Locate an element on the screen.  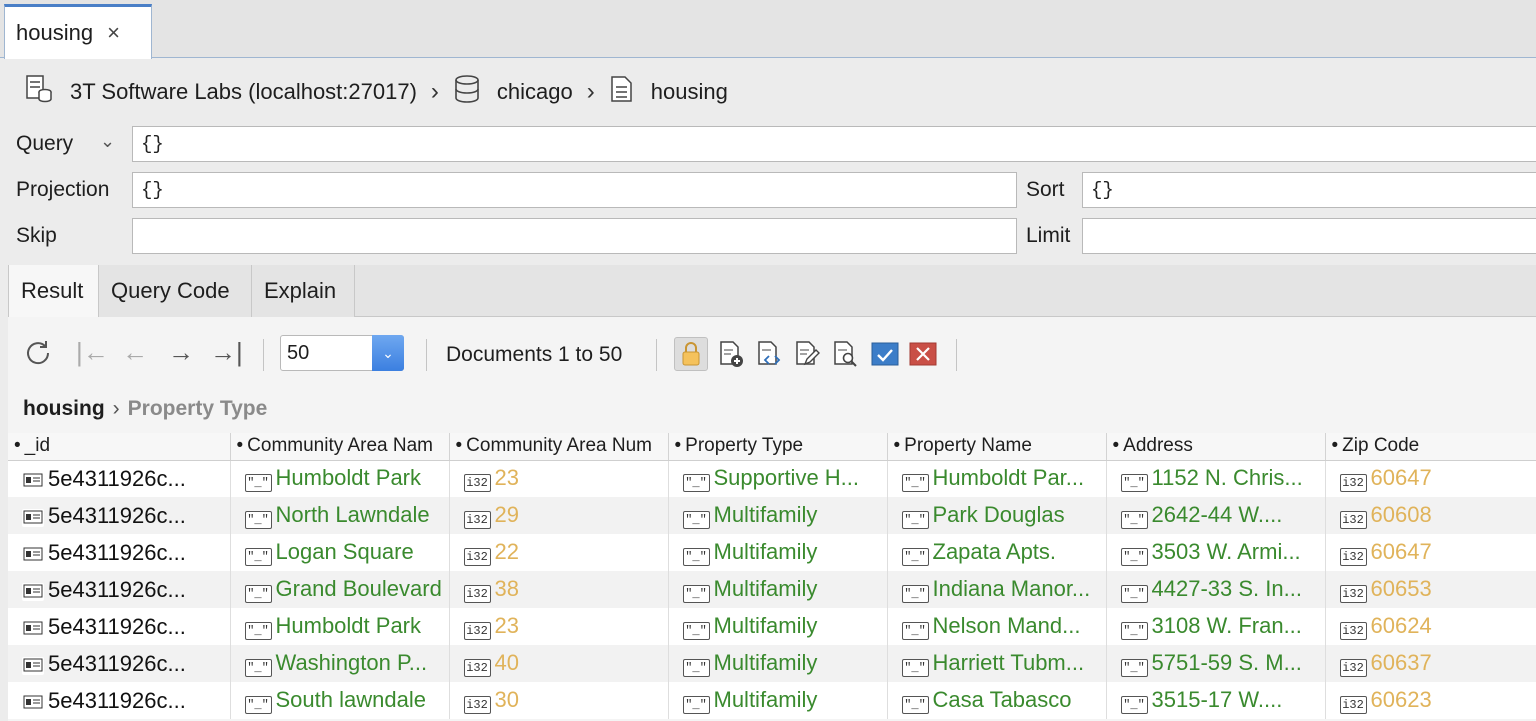
table-cell: "_" Grand Boulevard is located at coordinates (340, 589).